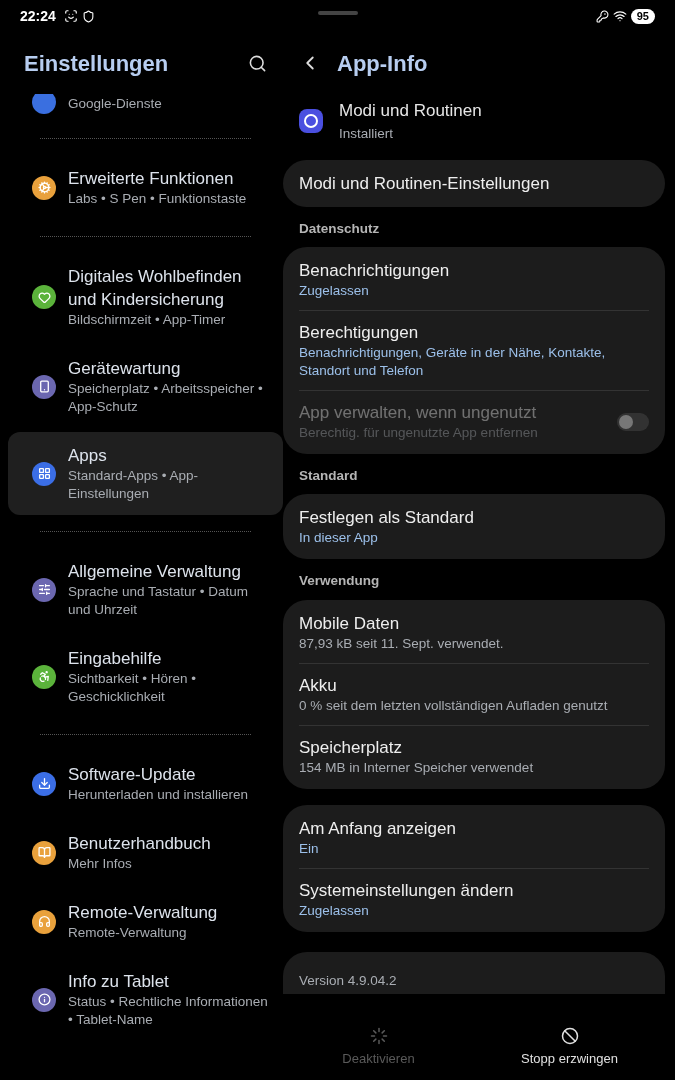 The image size is (675, 1080). I want to click on row-subtitle: 0 % seit dem letzten vollständigen Aufladen genutzt, so click(454, 705).